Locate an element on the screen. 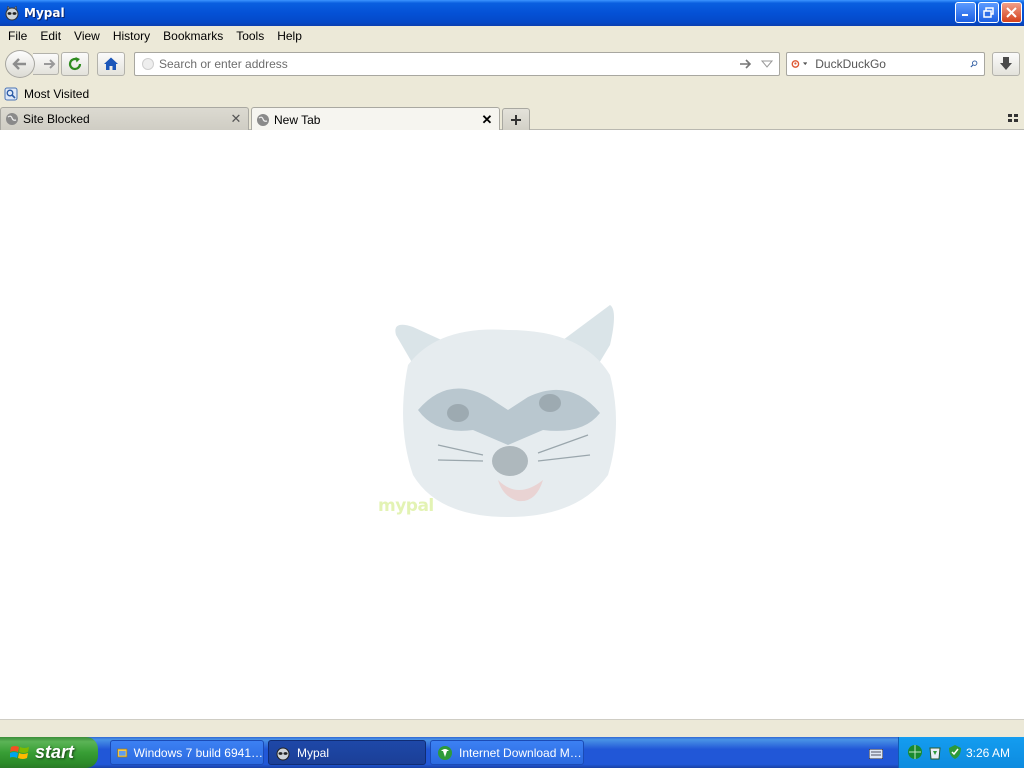  tab-label: Site Blocked is located at coordinates (56, 119).